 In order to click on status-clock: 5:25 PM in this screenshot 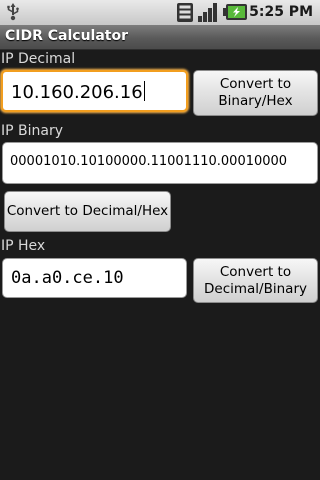, I will do `click(281, 12)`.